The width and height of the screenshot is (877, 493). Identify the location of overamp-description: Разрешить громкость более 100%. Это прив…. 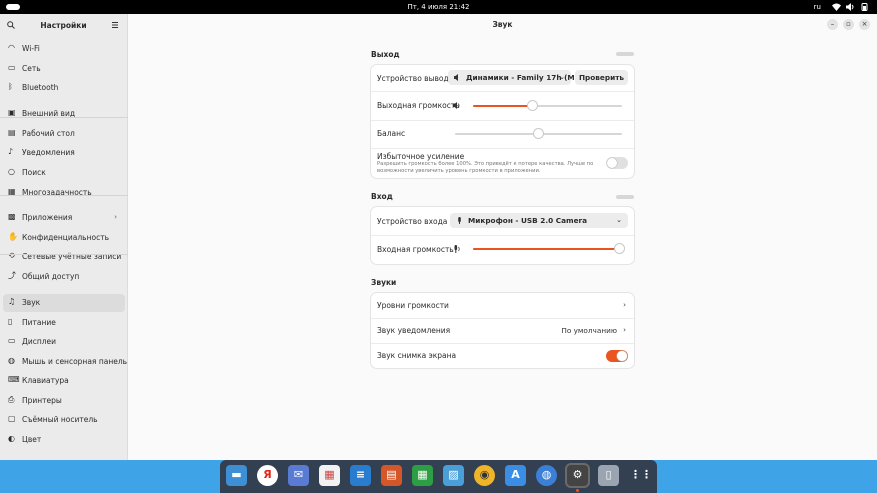
(485, 167).